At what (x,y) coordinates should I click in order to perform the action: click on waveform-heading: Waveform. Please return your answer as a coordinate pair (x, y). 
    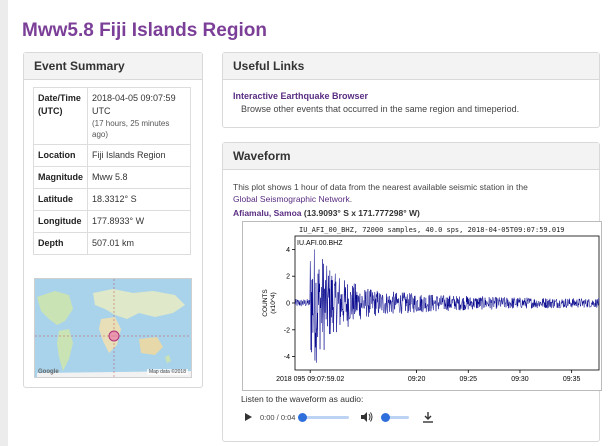
    Looking at the image, I should click on (411, 156).